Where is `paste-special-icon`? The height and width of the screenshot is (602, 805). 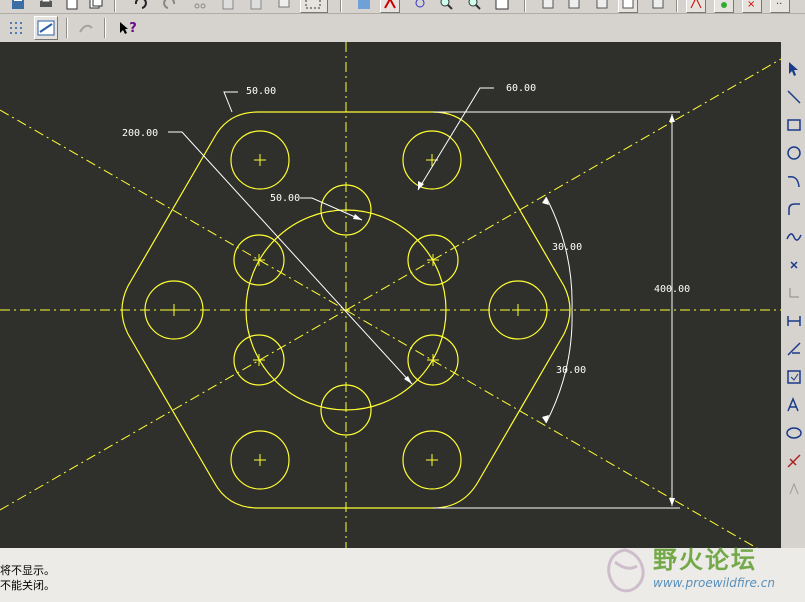 paste-special-icon is located at coordinates (256, 6).